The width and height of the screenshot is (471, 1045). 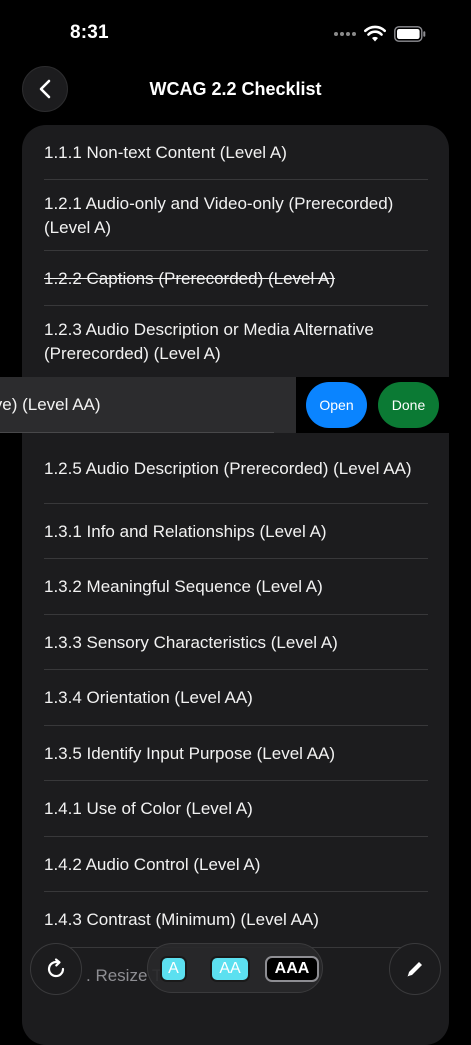 What do you see at coordinates (148, 405) in the screenshot?
I see `swiped-item-content: ive) (Level AA)` at bounding box center [148, 405].